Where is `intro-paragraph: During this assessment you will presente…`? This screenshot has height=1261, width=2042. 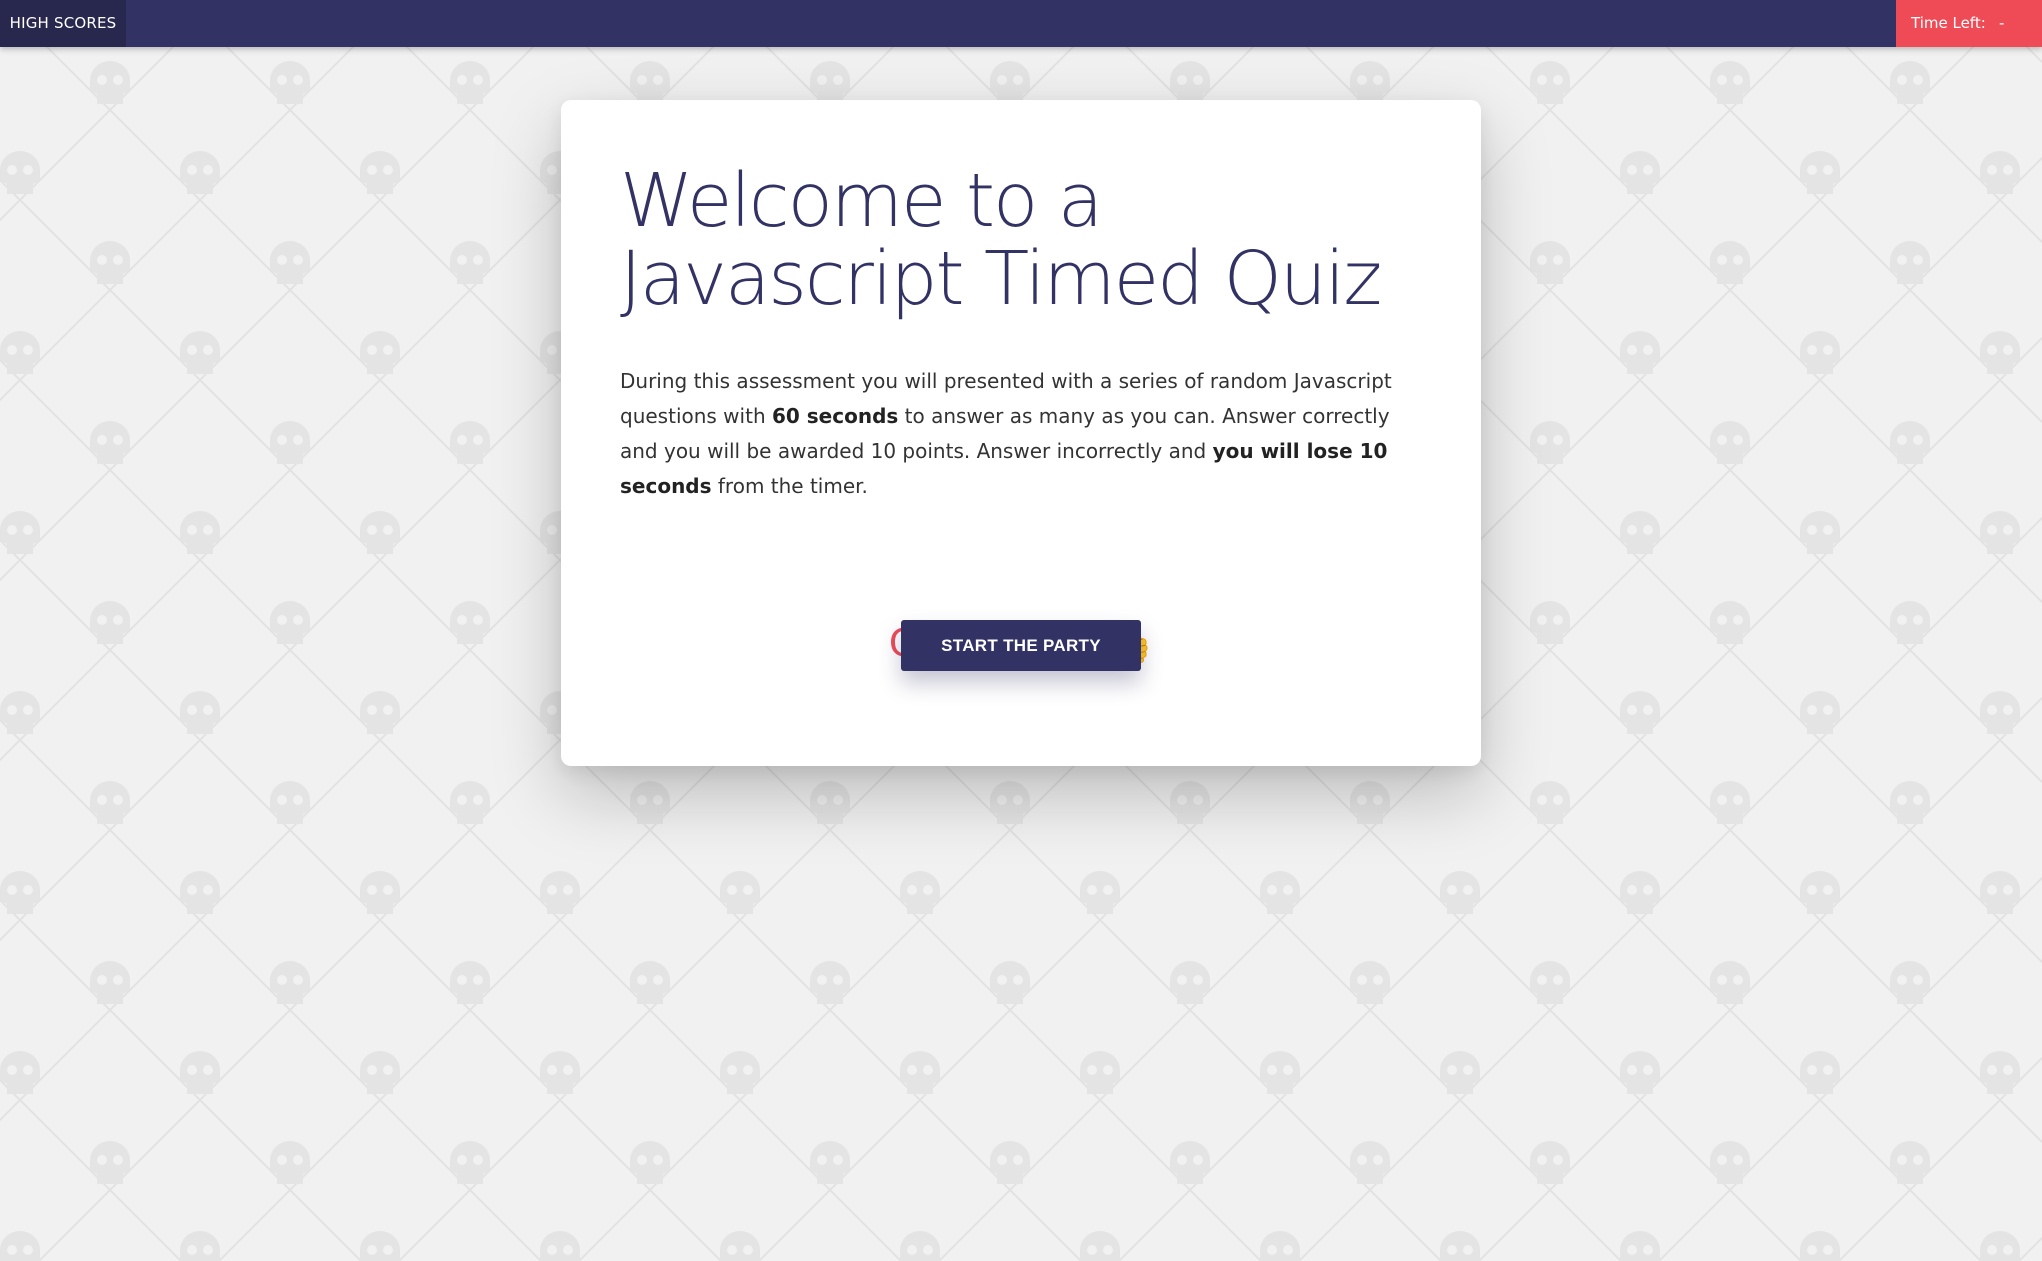 intro-paragraph: During this assessment you will presente… is located at coordinates (1025, 434).